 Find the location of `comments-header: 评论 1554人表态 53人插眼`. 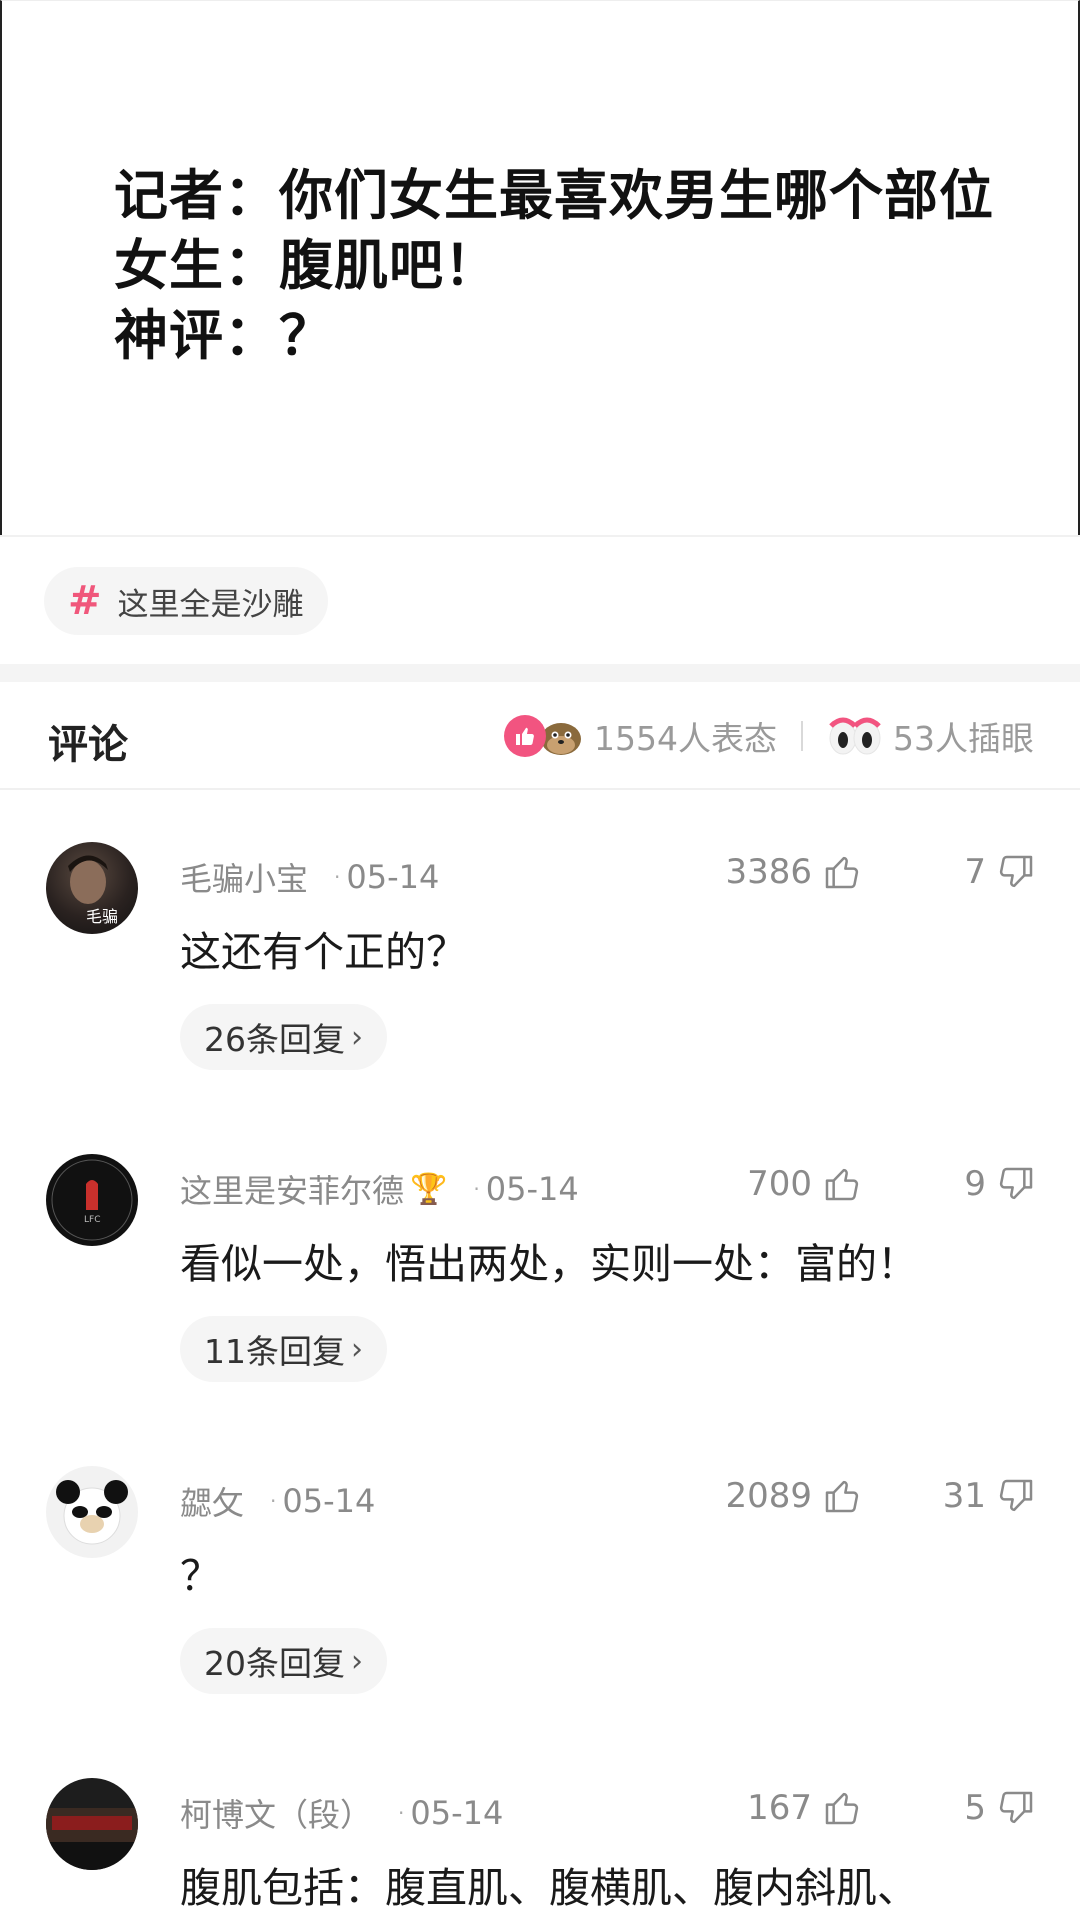

comments-header: 评论 1554人表态 53人插眼 is located at coordinates (540, 736).